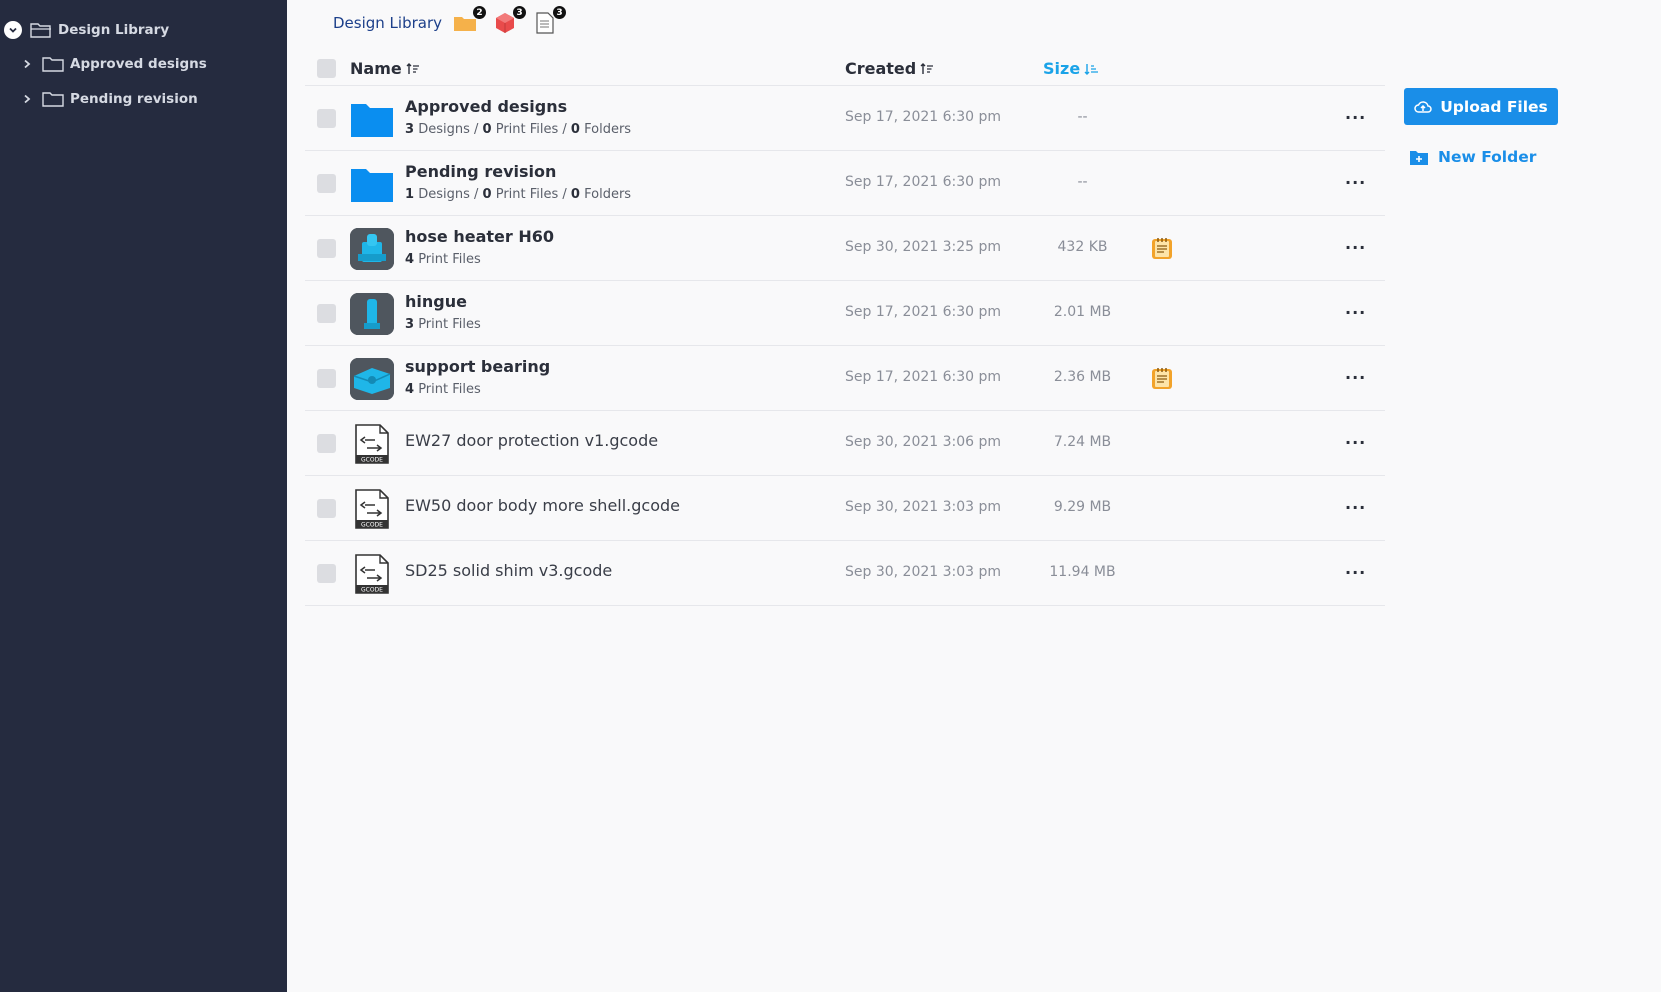 This screenshot has height=992, width=1661. What do you see at coordinates (109, 99) in the screenshot?
I see `tree-item-pending-revision: Pending revision` at bounding box center [109, 99].